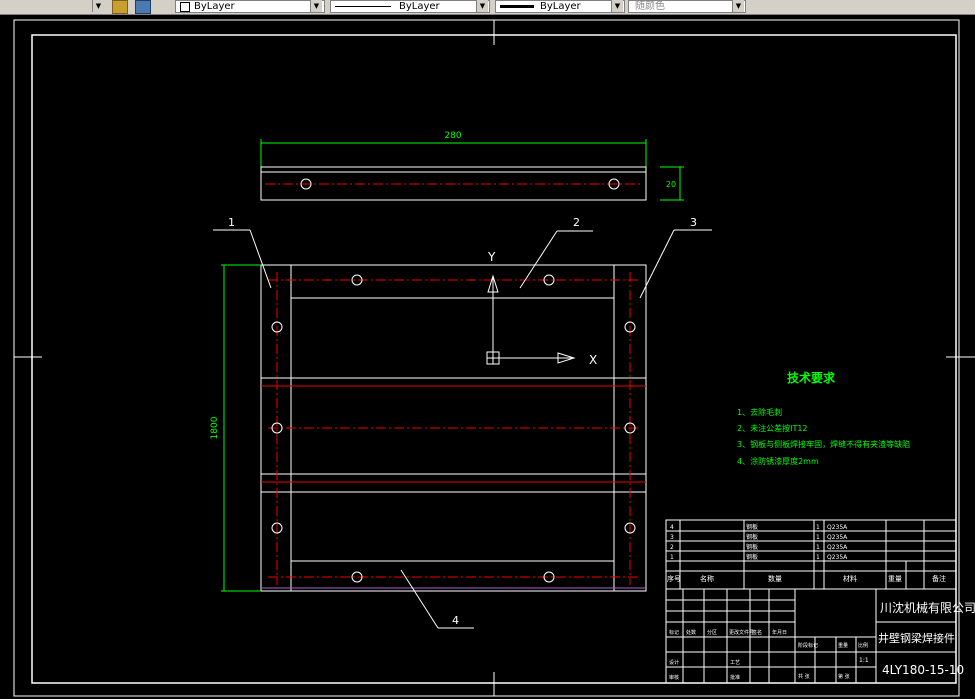 This screenshot has height=699, width=975. Describe the element at coordinates (808, 645) in the screenshot. I see `tb-label: 阶段标记` at that location.